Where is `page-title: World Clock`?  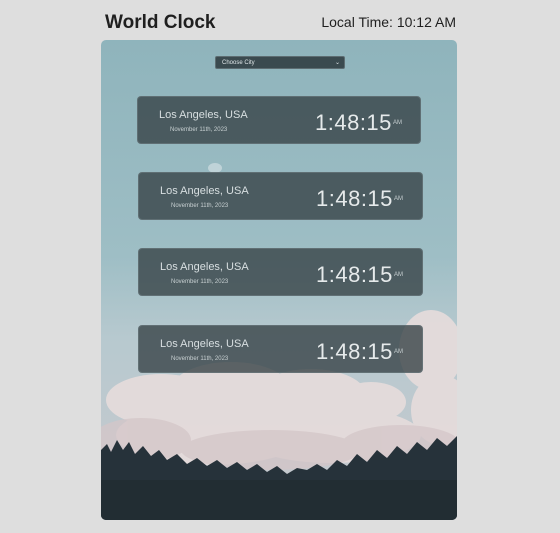 page-title: World Clock is located at coordinates (160, 22).